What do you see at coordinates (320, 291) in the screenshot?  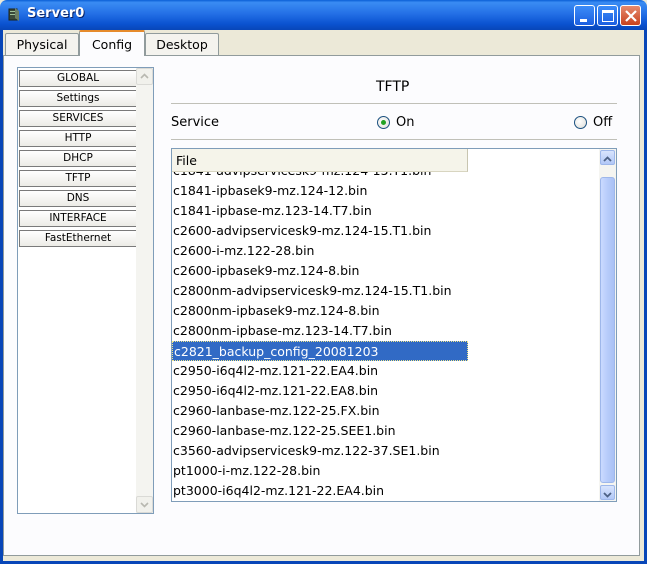 I see `file-row: c2800nm-advipservicesk9-mz.124-15.T1.bin` at bounding box center [320, 291].